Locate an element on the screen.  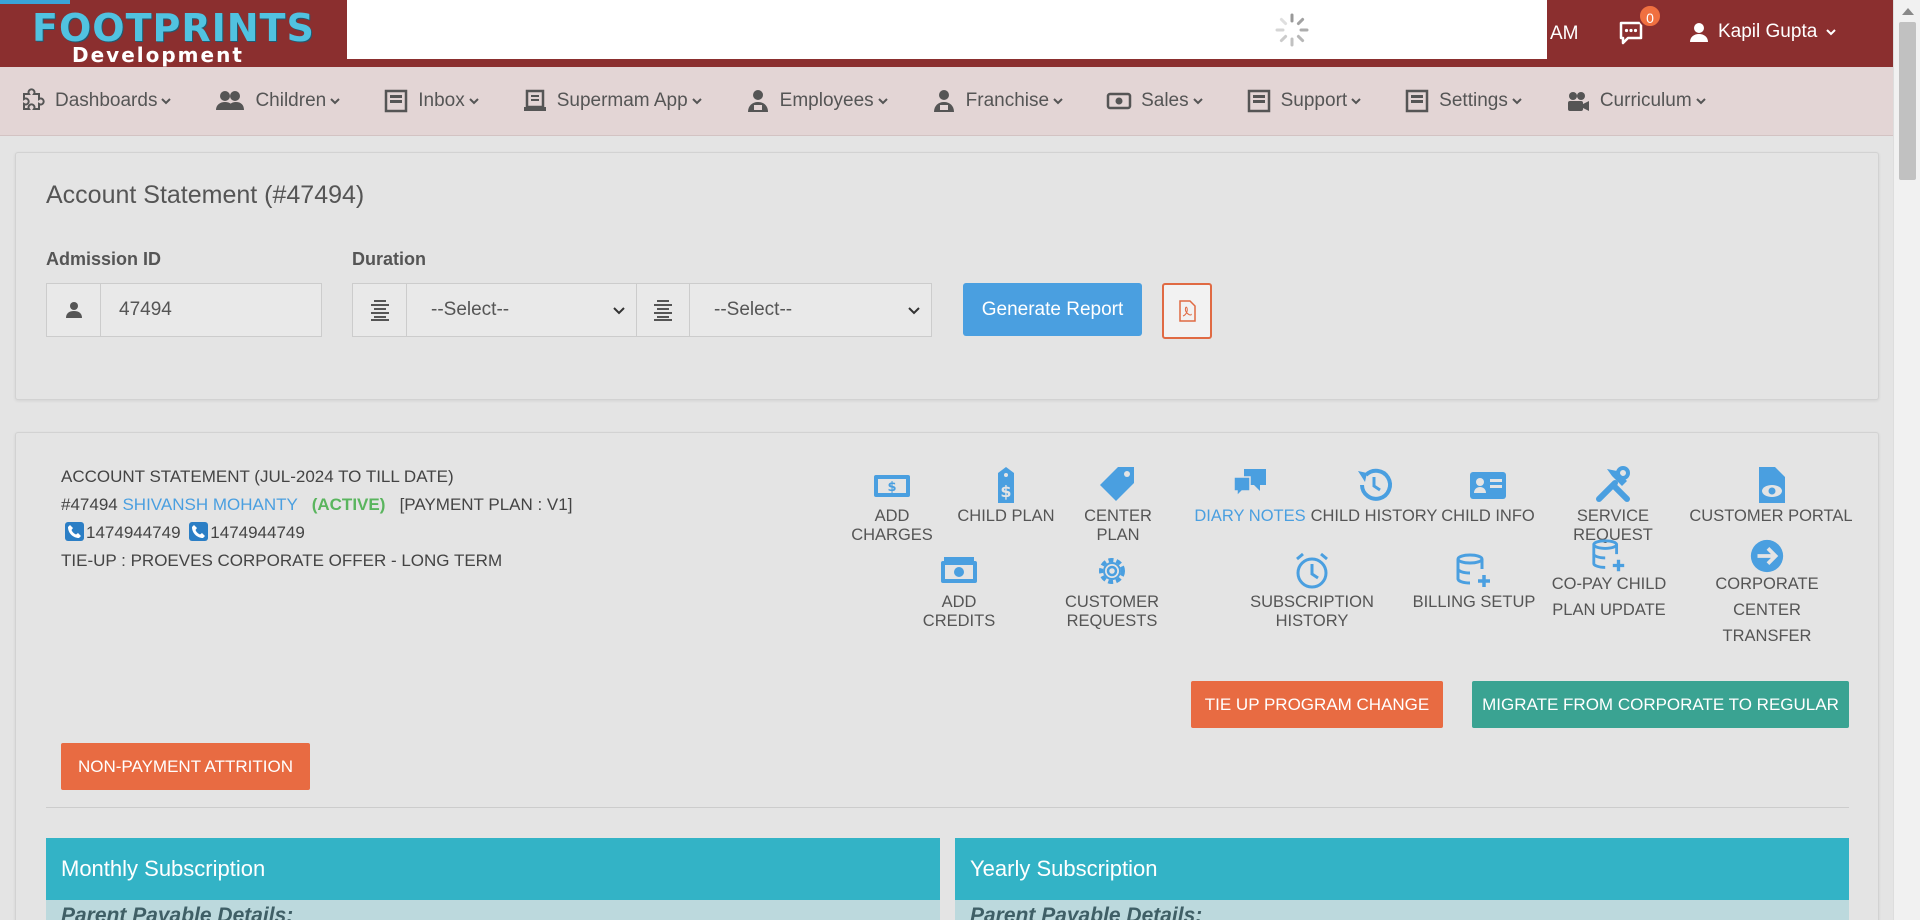
loading-overlay is located at coordinates (947, 29).